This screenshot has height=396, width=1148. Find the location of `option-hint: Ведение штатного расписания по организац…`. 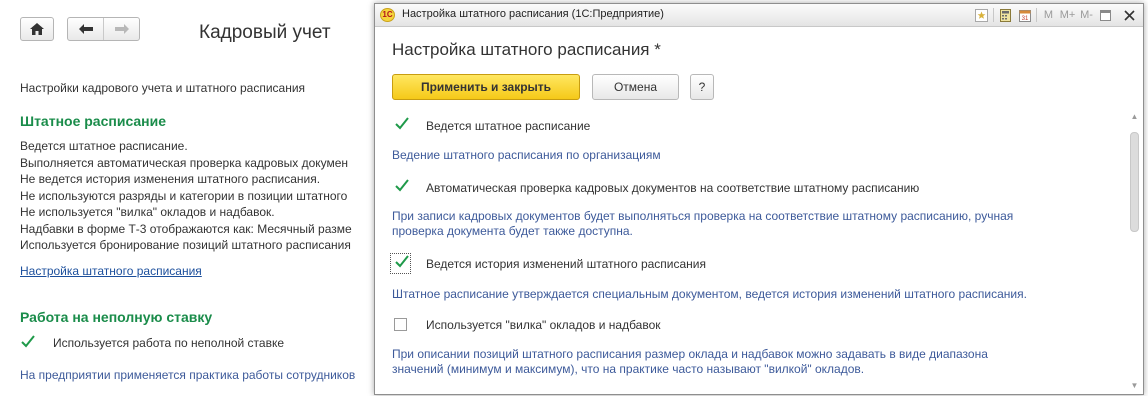

option-hint: Ведение штатного расписания по организац… is located at coordinates (526, 155).